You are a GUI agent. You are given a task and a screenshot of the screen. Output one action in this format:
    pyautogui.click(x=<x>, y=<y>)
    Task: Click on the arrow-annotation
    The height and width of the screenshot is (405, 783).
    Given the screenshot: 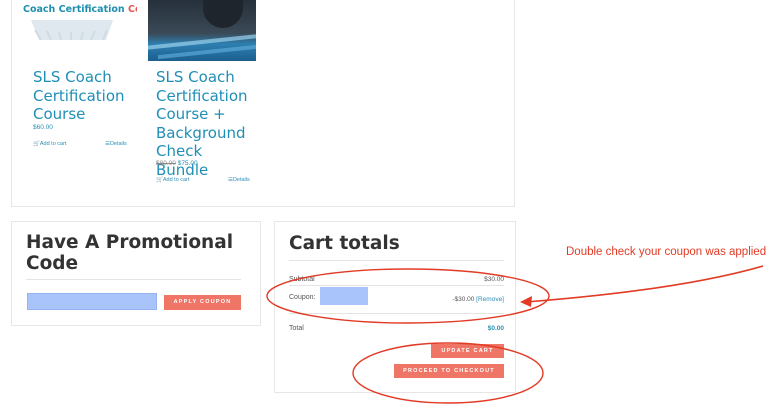 What is the action you would take?
    pyautogui.click(x=644, y=284)
    